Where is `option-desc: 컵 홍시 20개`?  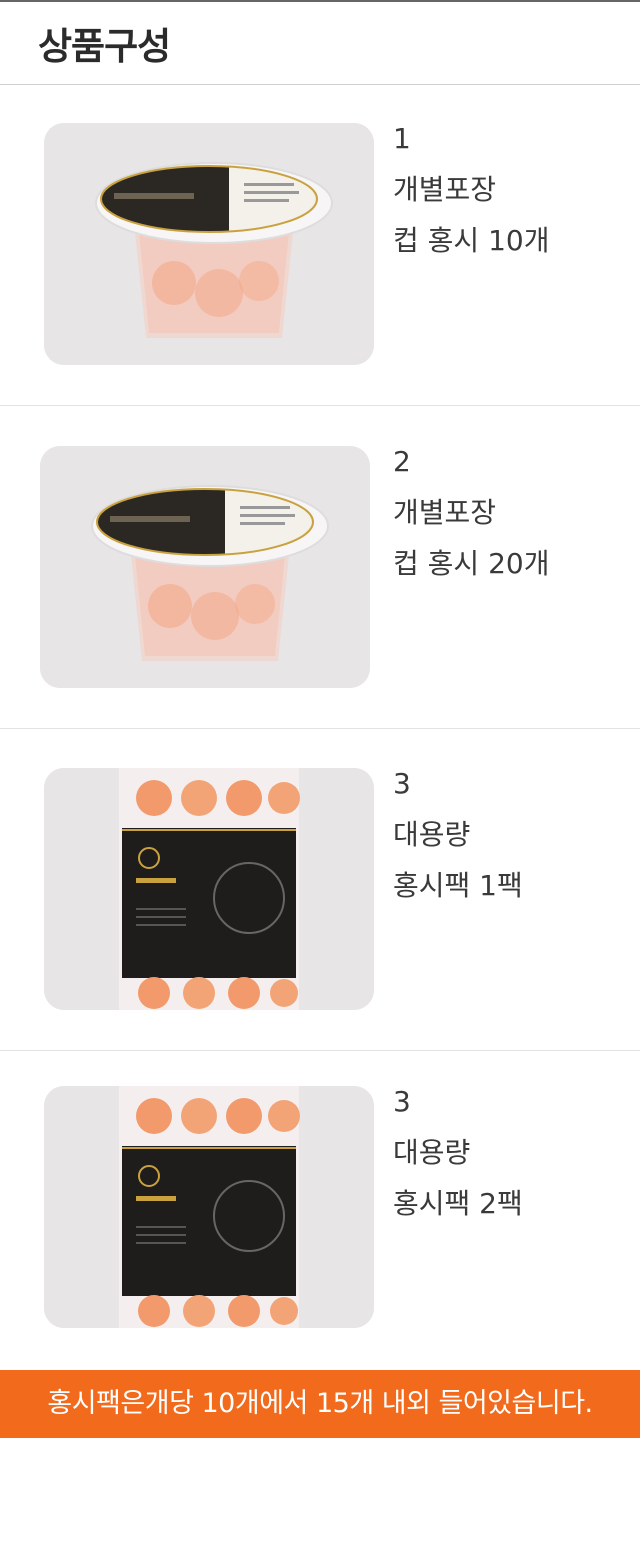 option-desc: 컵 홍시 20개 is located at coordinates (471, 563).